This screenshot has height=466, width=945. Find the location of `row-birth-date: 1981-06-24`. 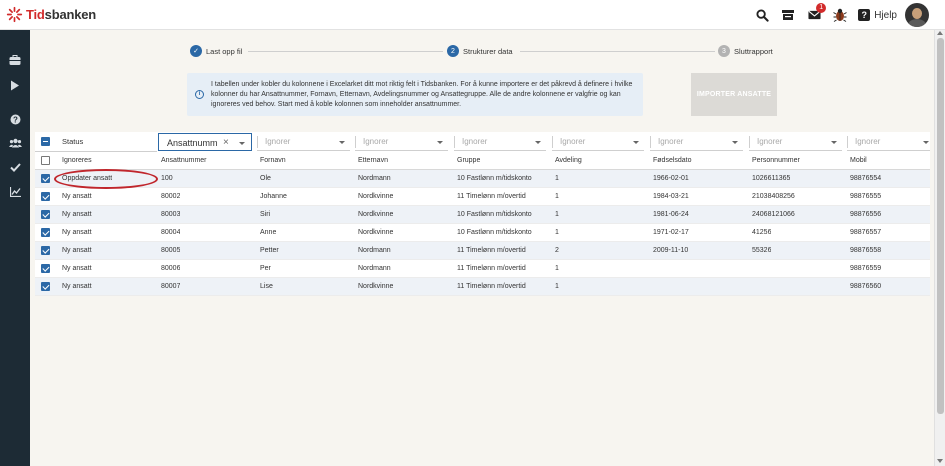

row-birth-date: 1981-06-24 is located at coordinates (671, 214).